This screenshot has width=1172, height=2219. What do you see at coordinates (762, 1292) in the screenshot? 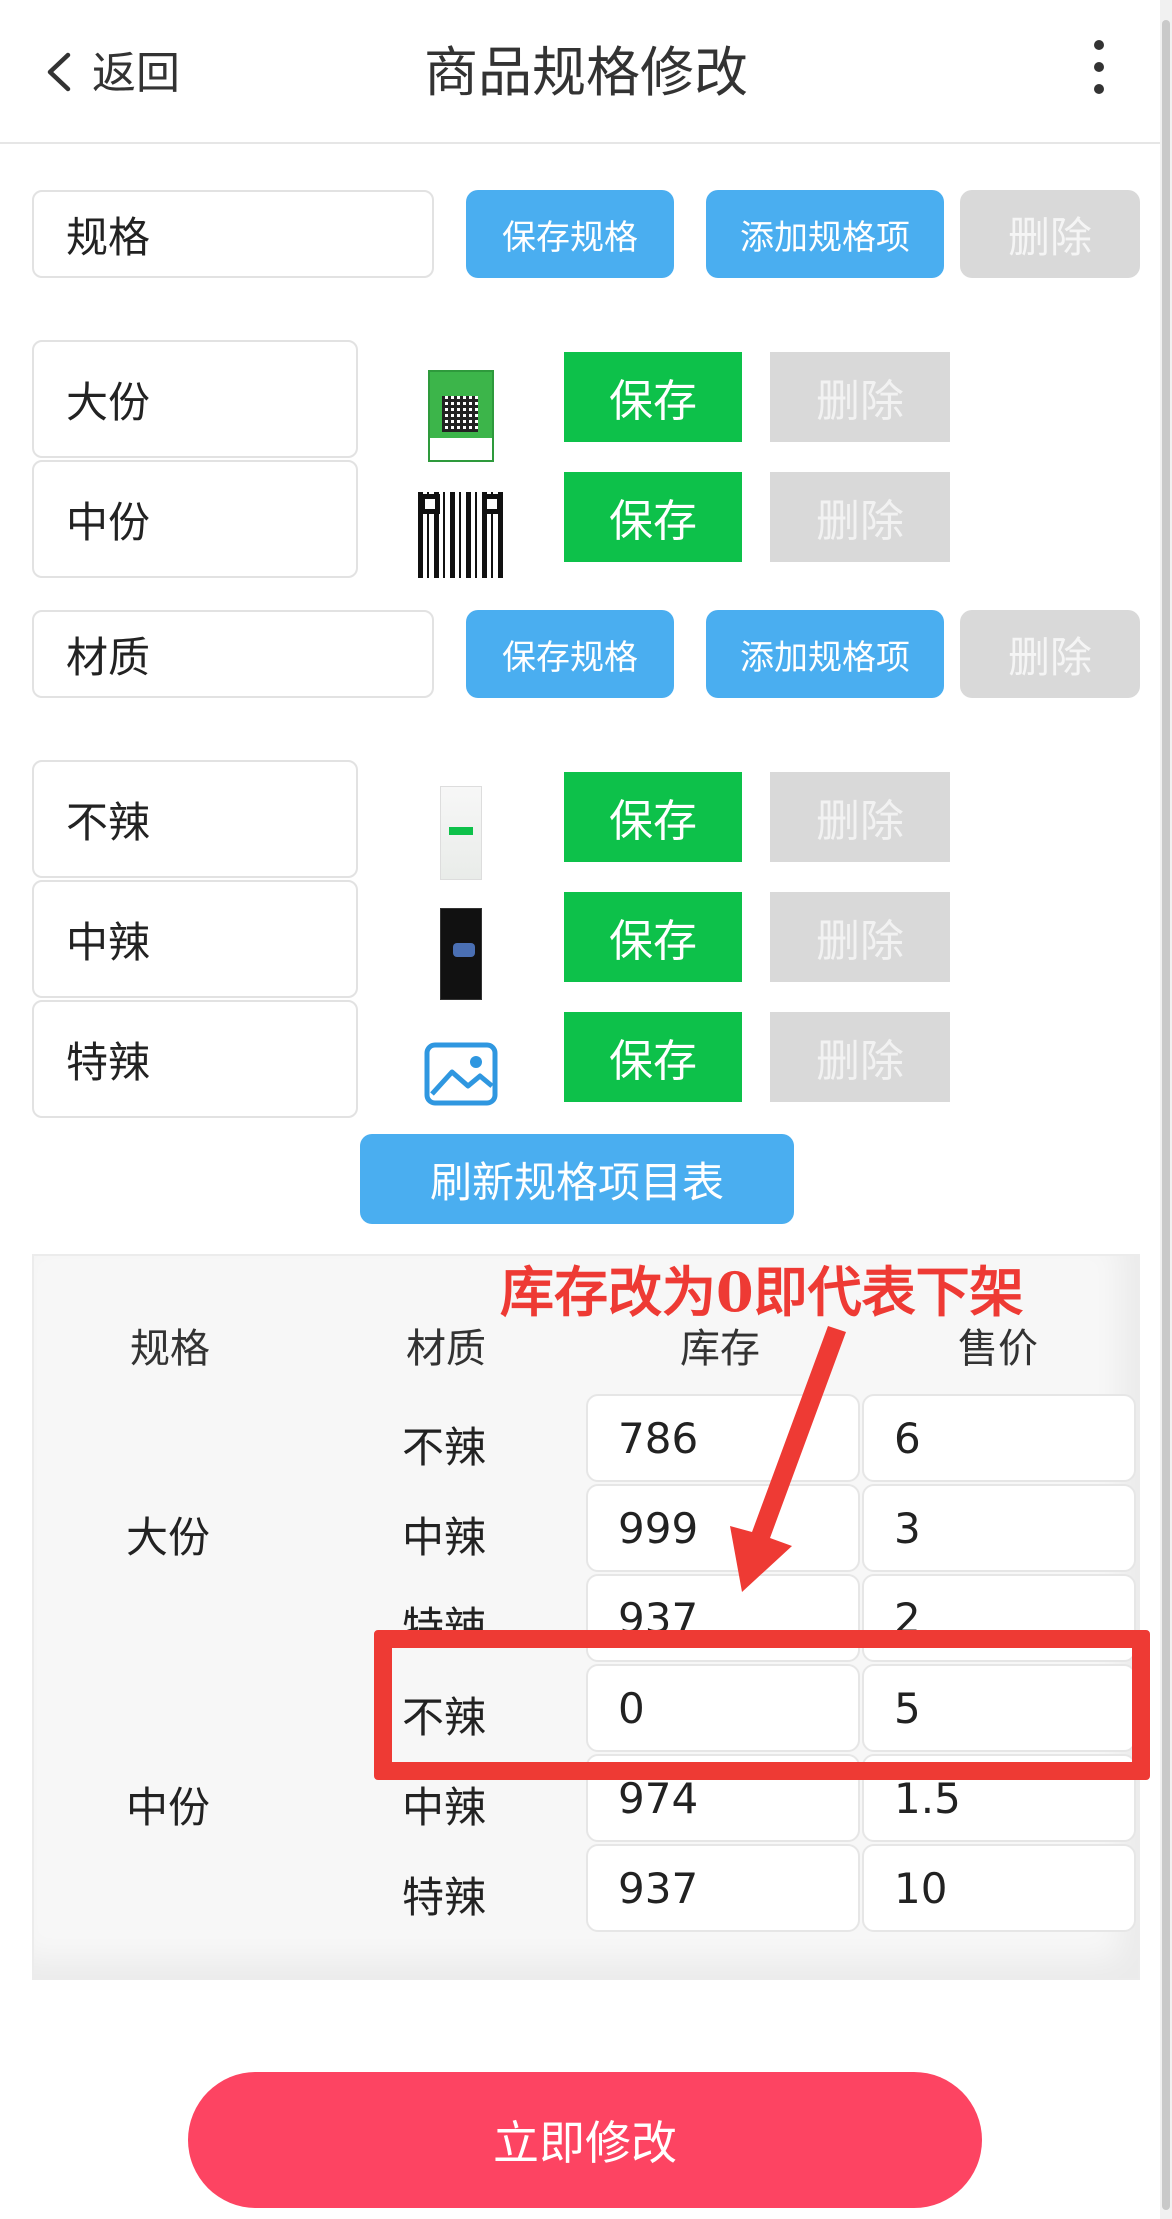
I see `annotation-text: 库存改为0即代表下架` at bounding box center [762, 1292].